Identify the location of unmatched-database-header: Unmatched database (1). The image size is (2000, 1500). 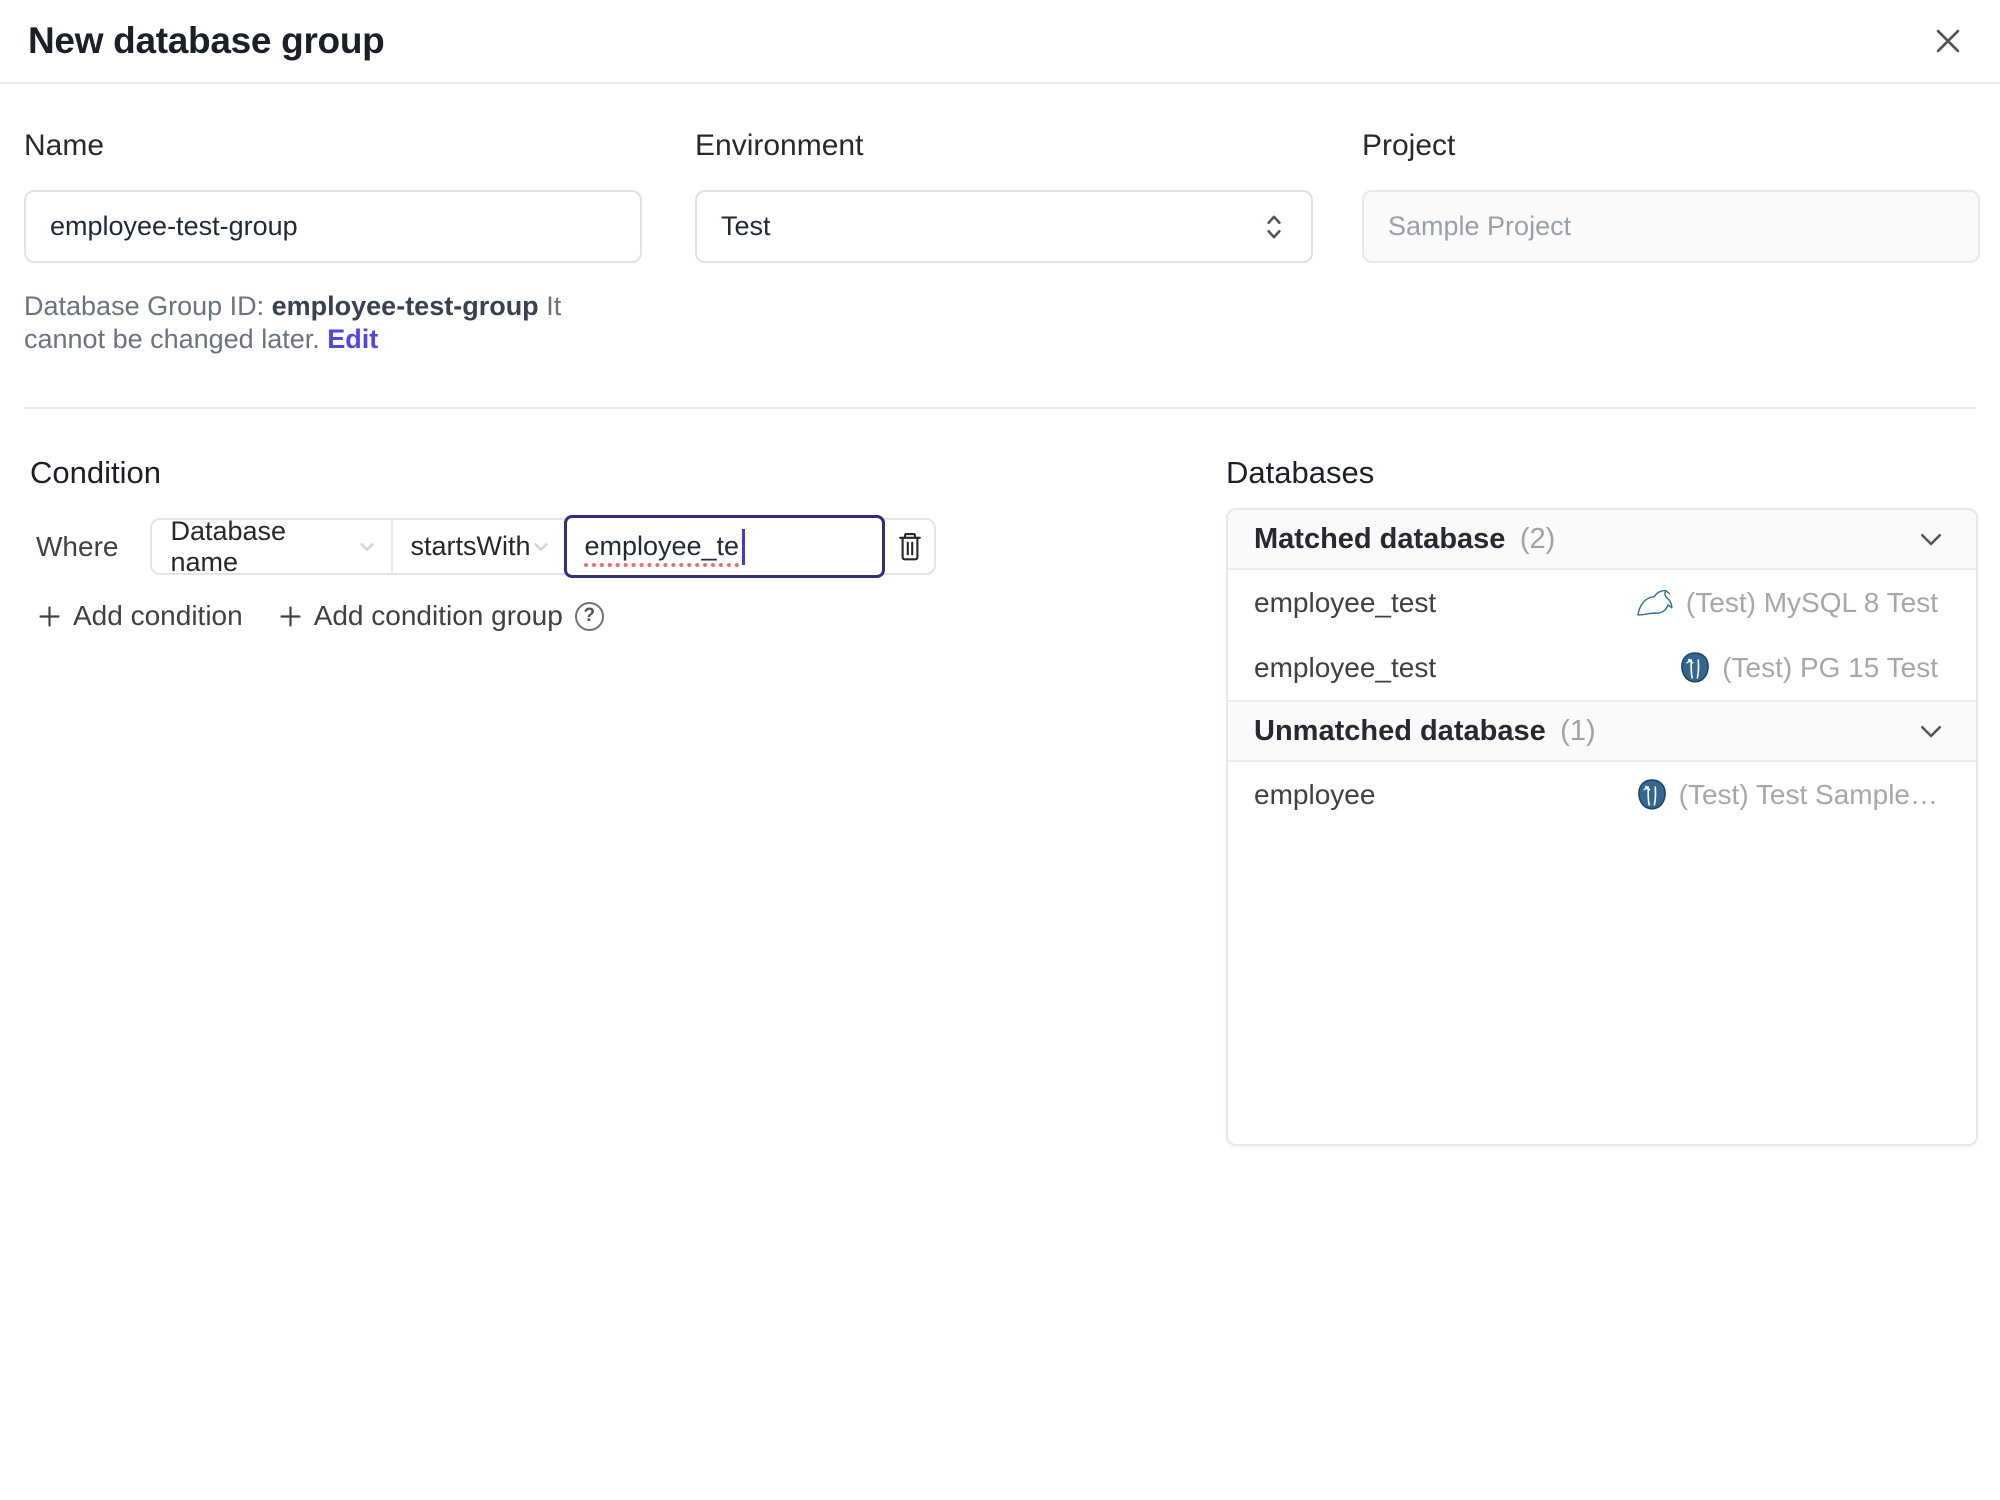
(1602, 731).